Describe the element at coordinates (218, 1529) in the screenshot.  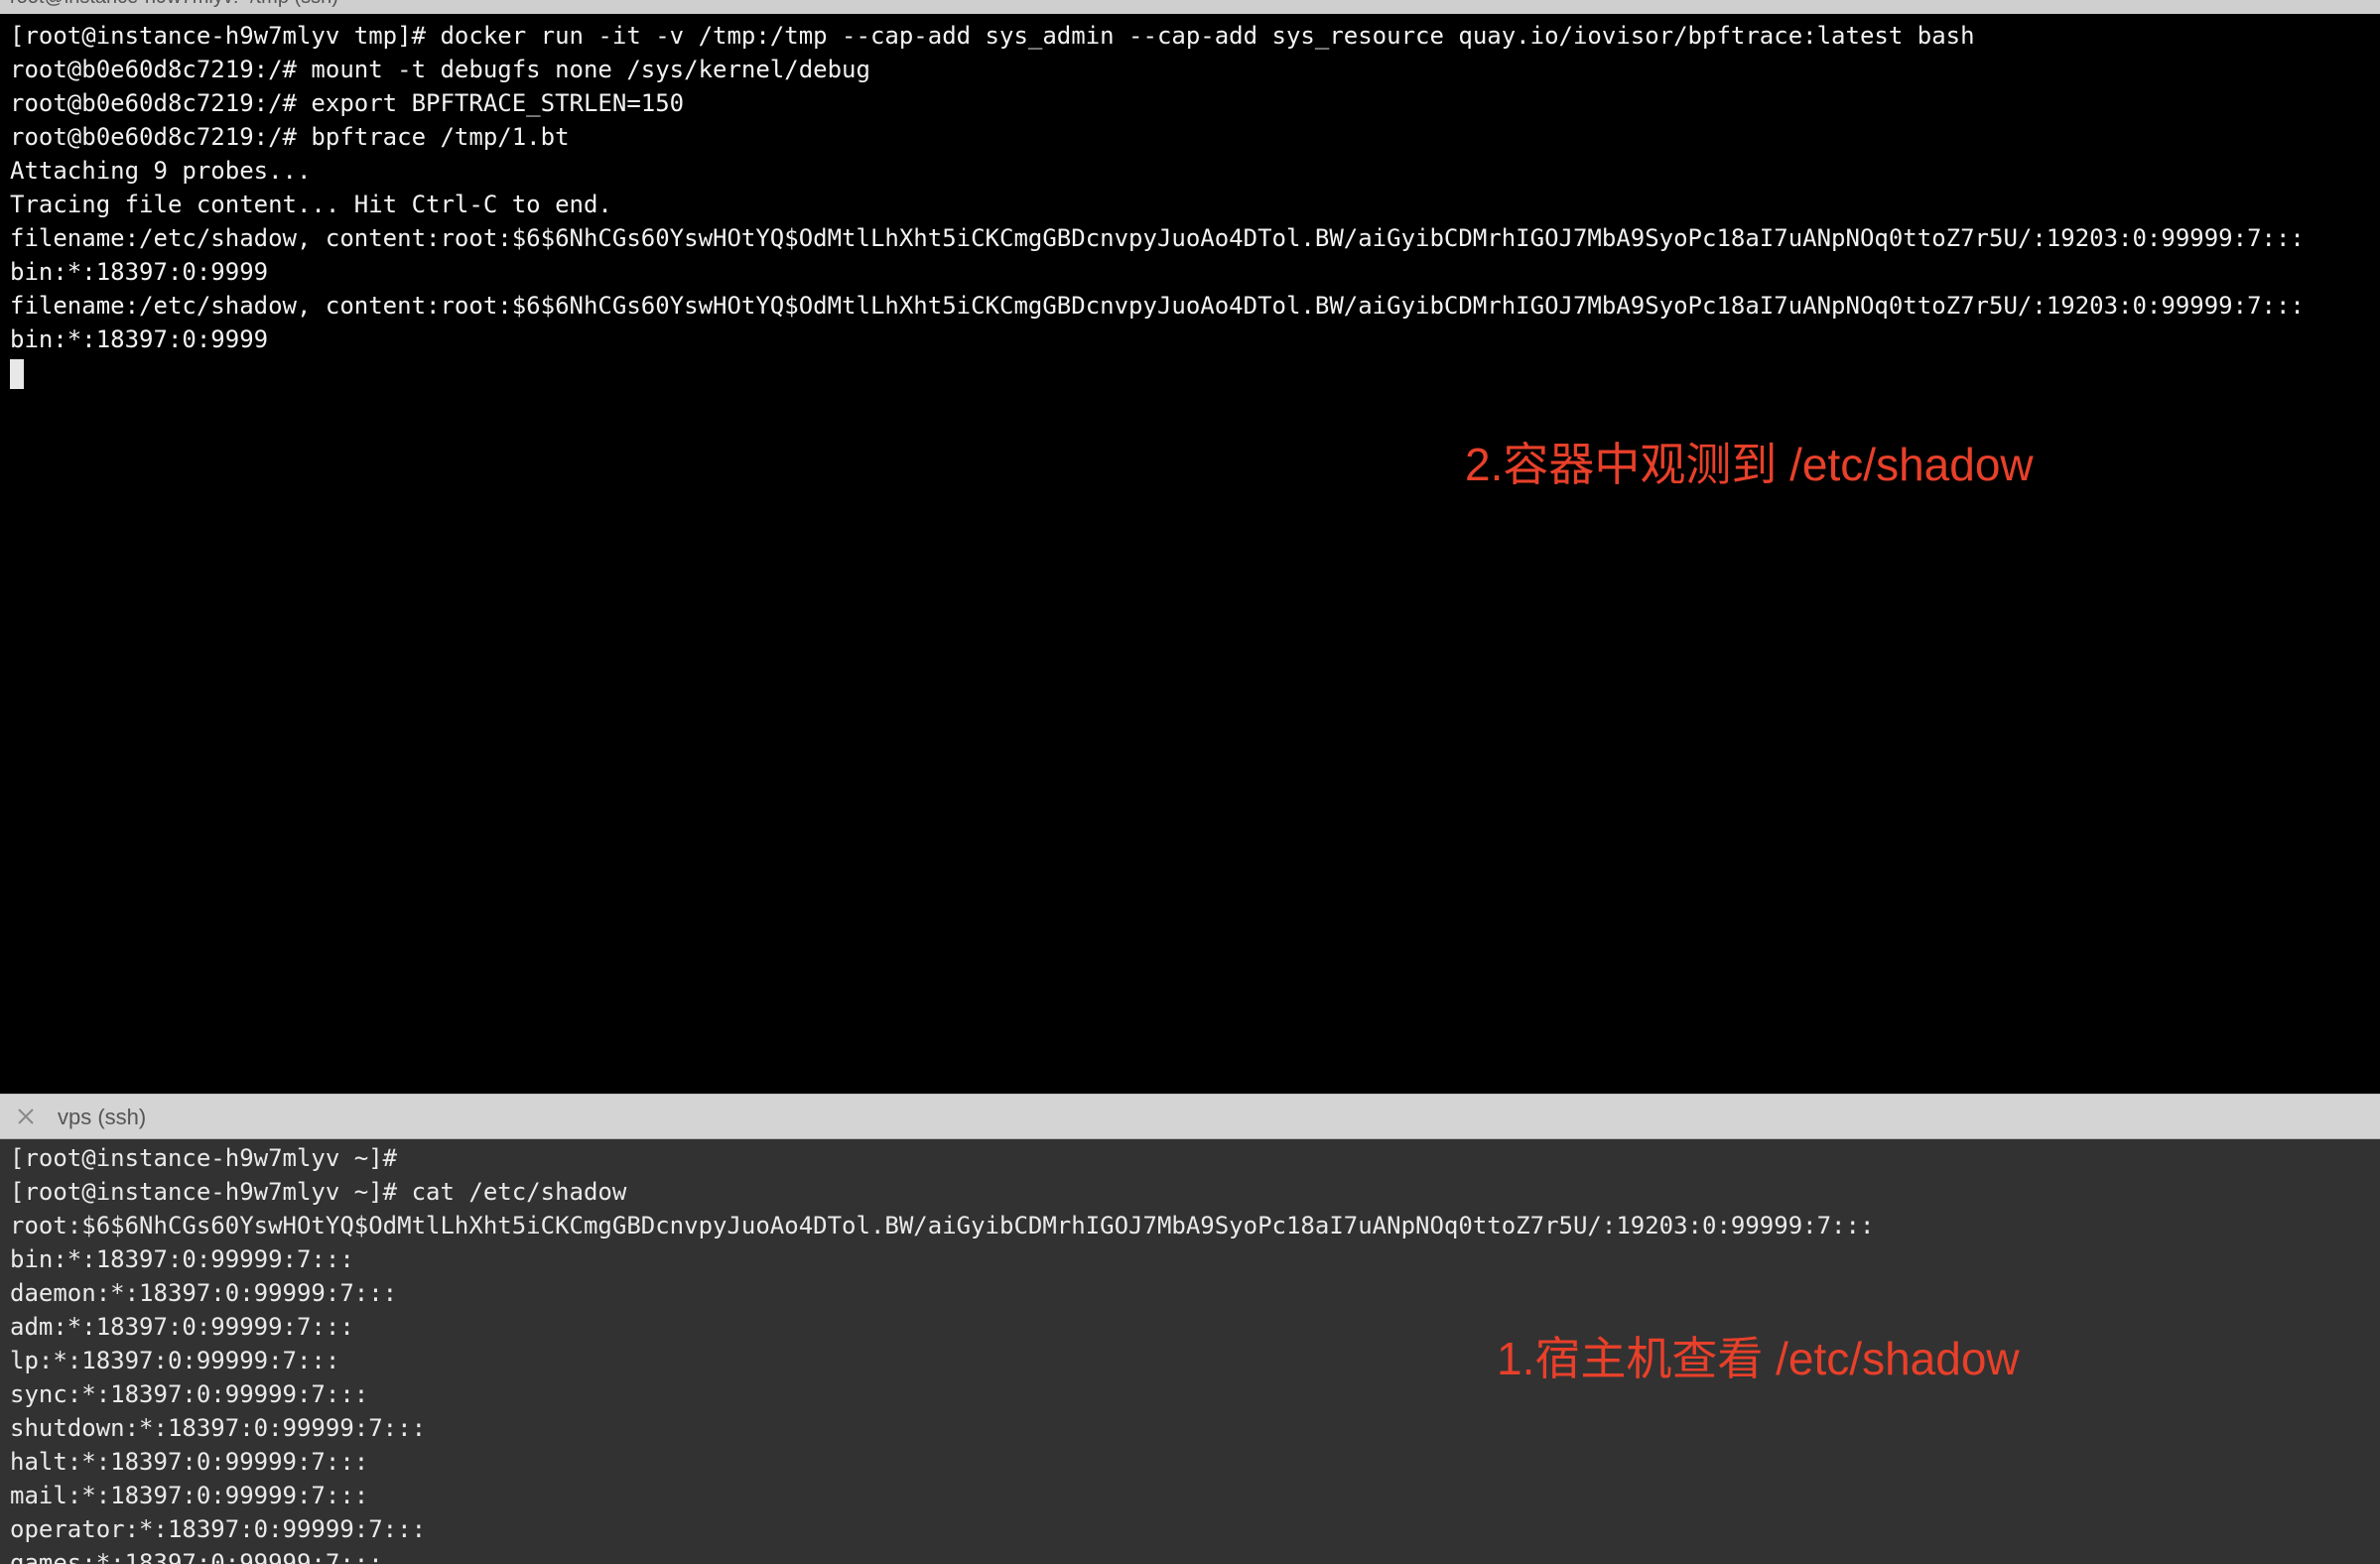
I see `terminal-line: operator:*:18397:0:99999:7:::` at that location.